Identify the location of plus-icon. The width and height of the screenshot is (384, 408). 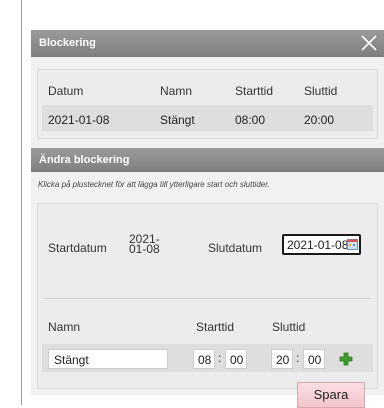
(346, 359).